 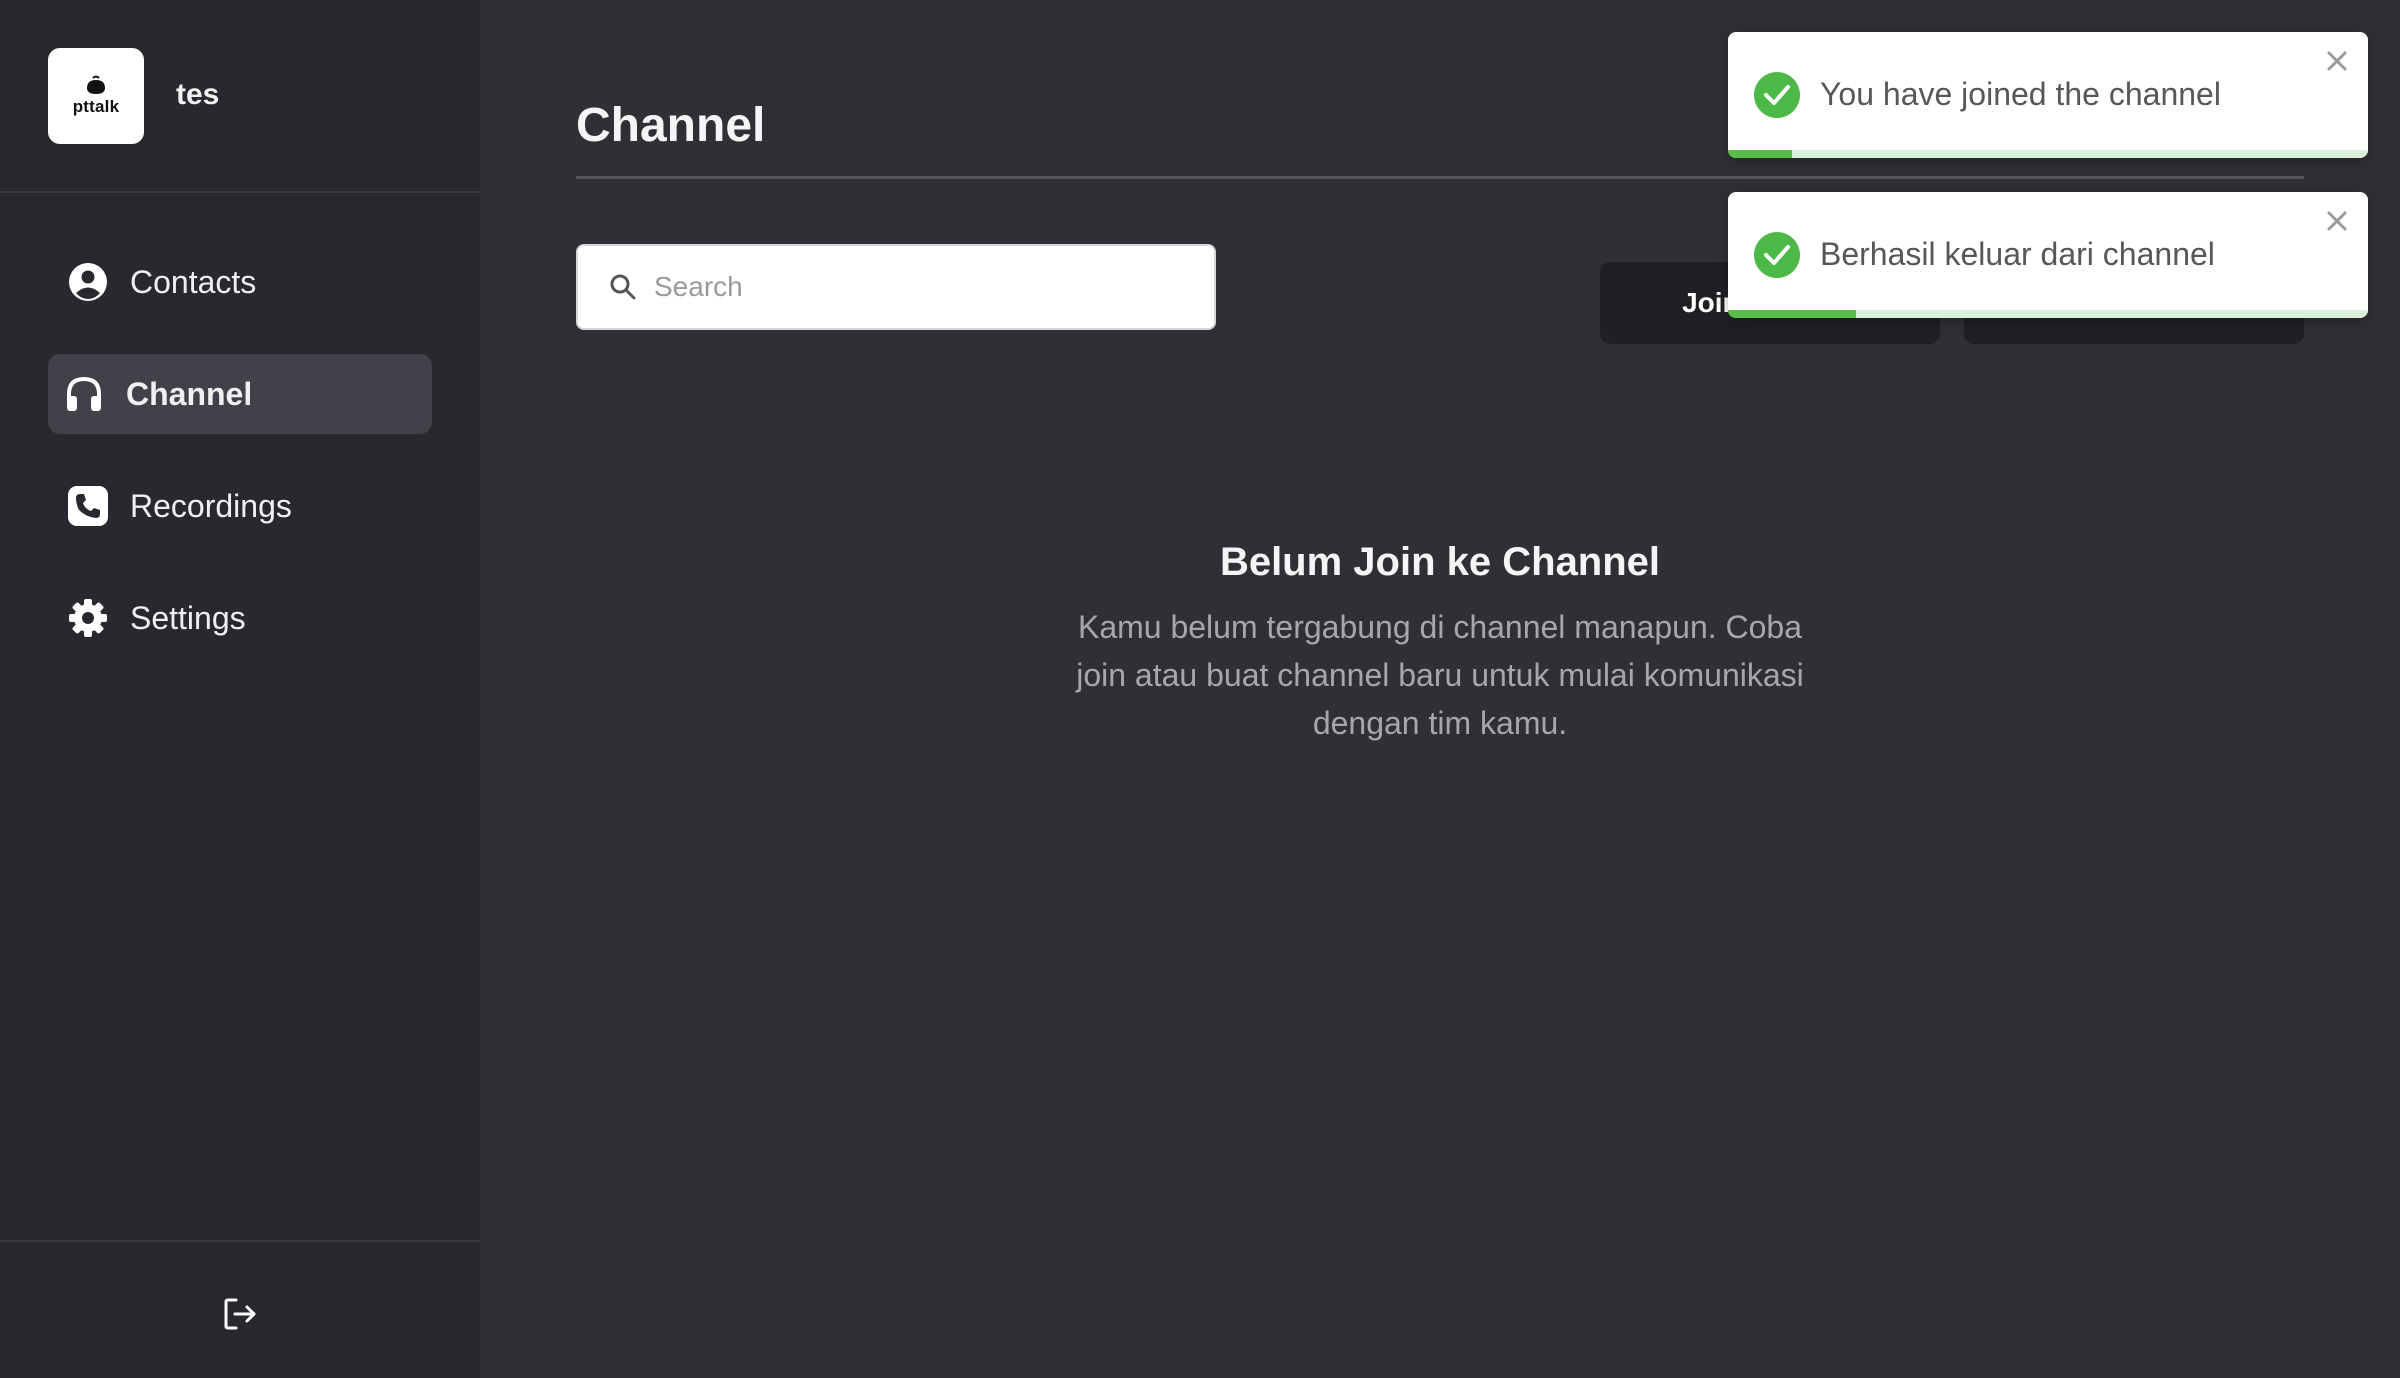 I want to click on empty-state-title: Belum Join ke Channel, so click(x=1440, y=562).